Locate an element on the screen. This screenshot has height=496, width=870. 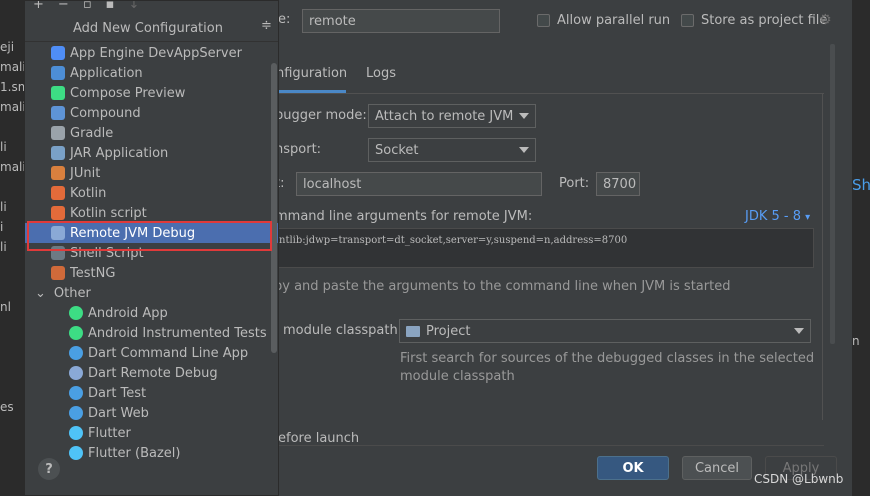
config-type-item: Dart Command Line App is located at coordinates (151, 353).